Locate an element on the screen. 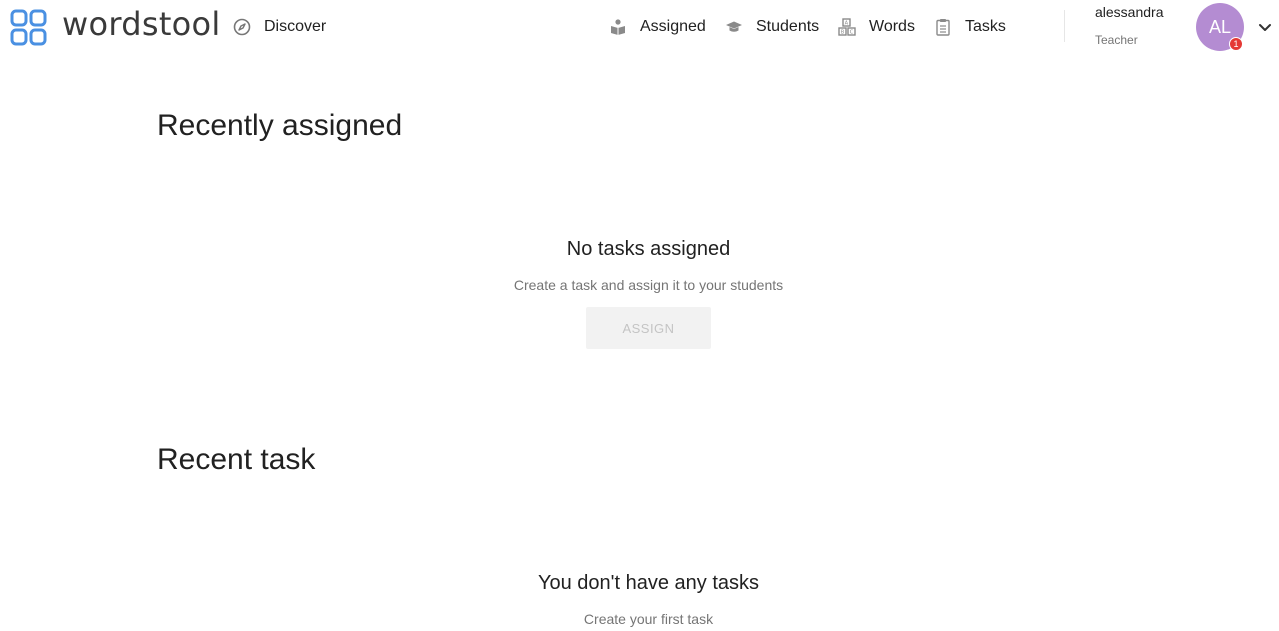 This screenshot has width=1279, height=631. nav-discover-label: Discover is located at coordinates (295, 26).